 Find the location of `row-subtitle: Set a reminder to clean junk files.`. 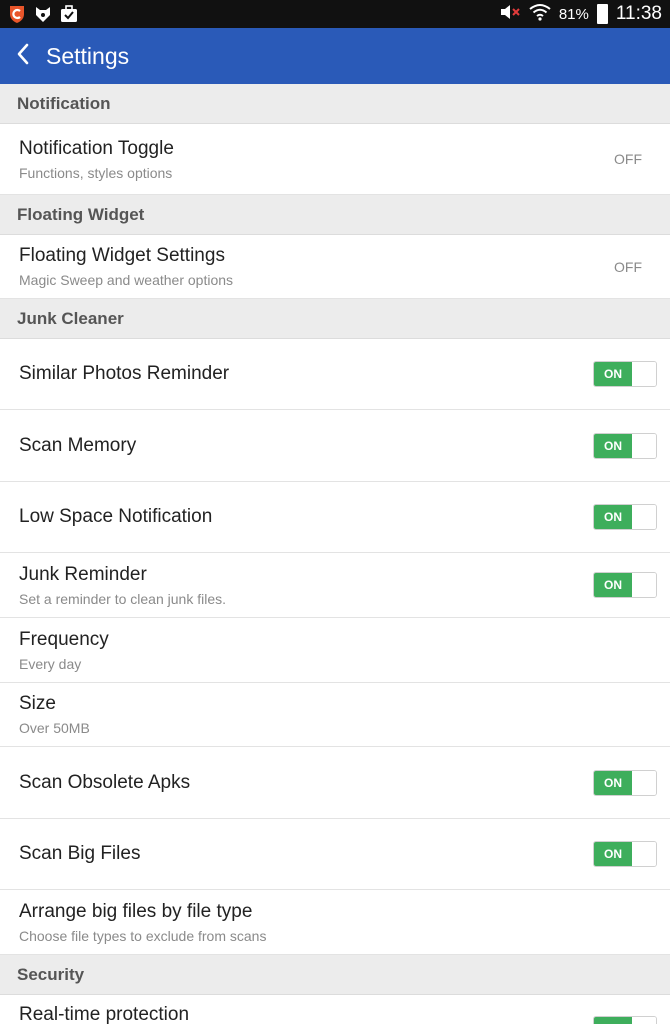

row-subtitle: Set a reminder to clean junk files. is located at coordinates (122, 598).